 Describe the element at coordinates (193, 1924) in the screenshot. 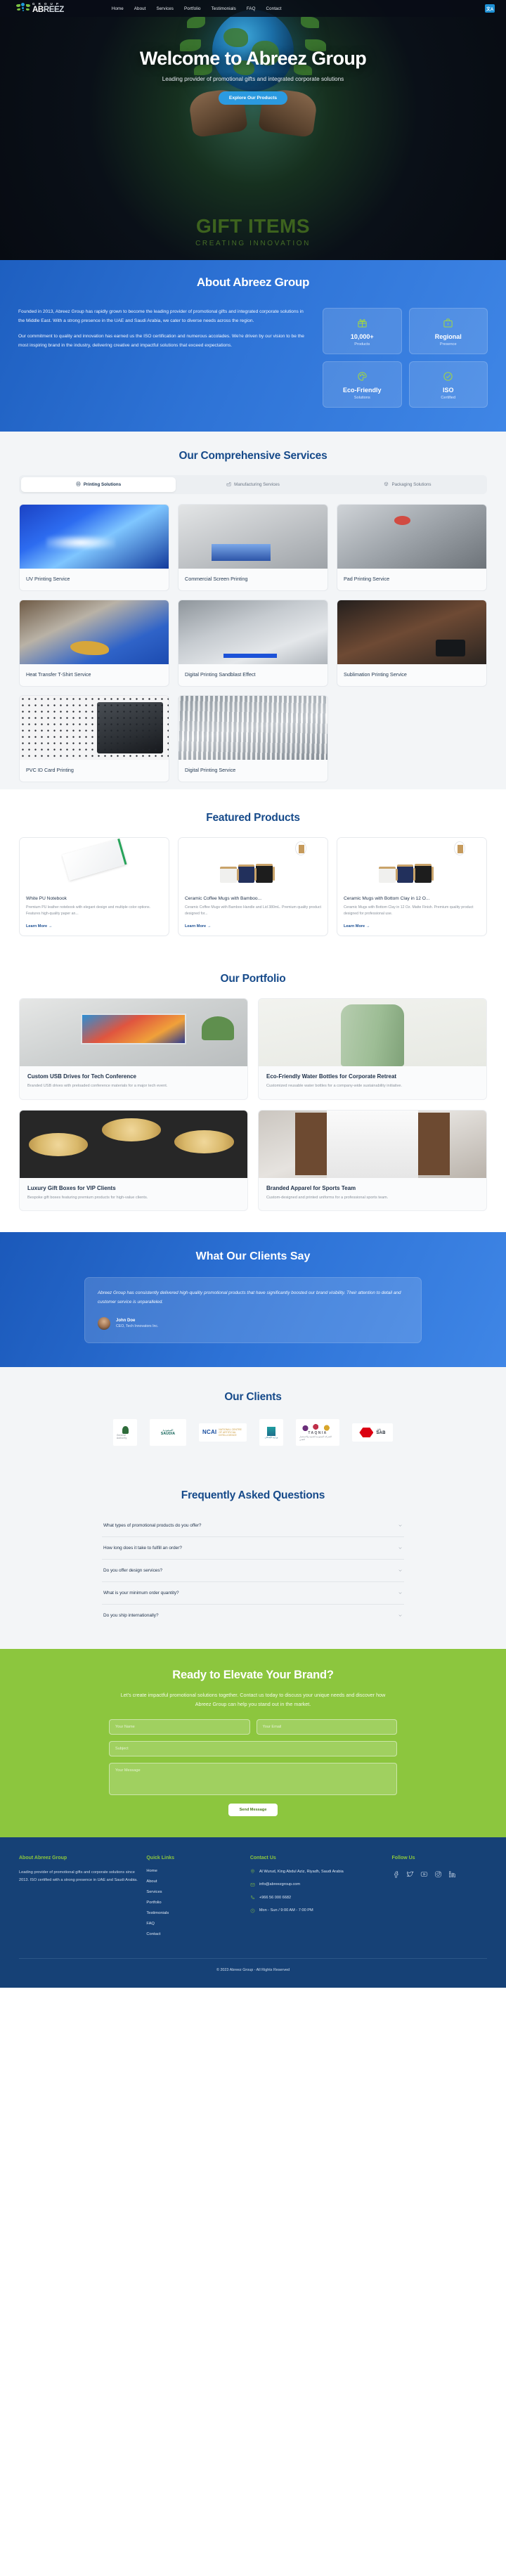

I see `footer-link-faq: FAQ` at that location.